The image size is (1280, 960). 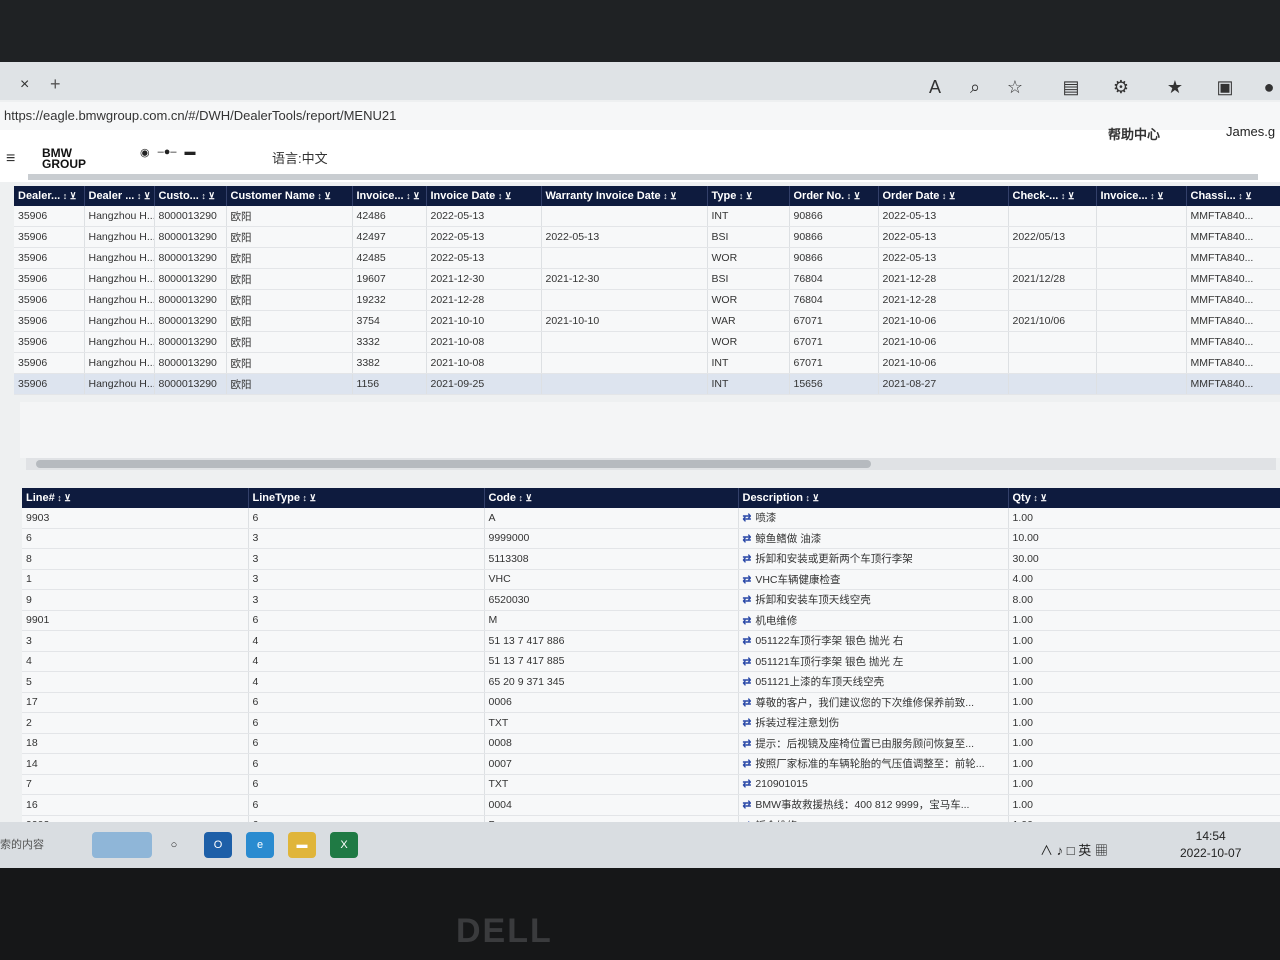 I want to click on invoice-column-header: Custo... ↕ ⊻, so click(x=190, y=196).